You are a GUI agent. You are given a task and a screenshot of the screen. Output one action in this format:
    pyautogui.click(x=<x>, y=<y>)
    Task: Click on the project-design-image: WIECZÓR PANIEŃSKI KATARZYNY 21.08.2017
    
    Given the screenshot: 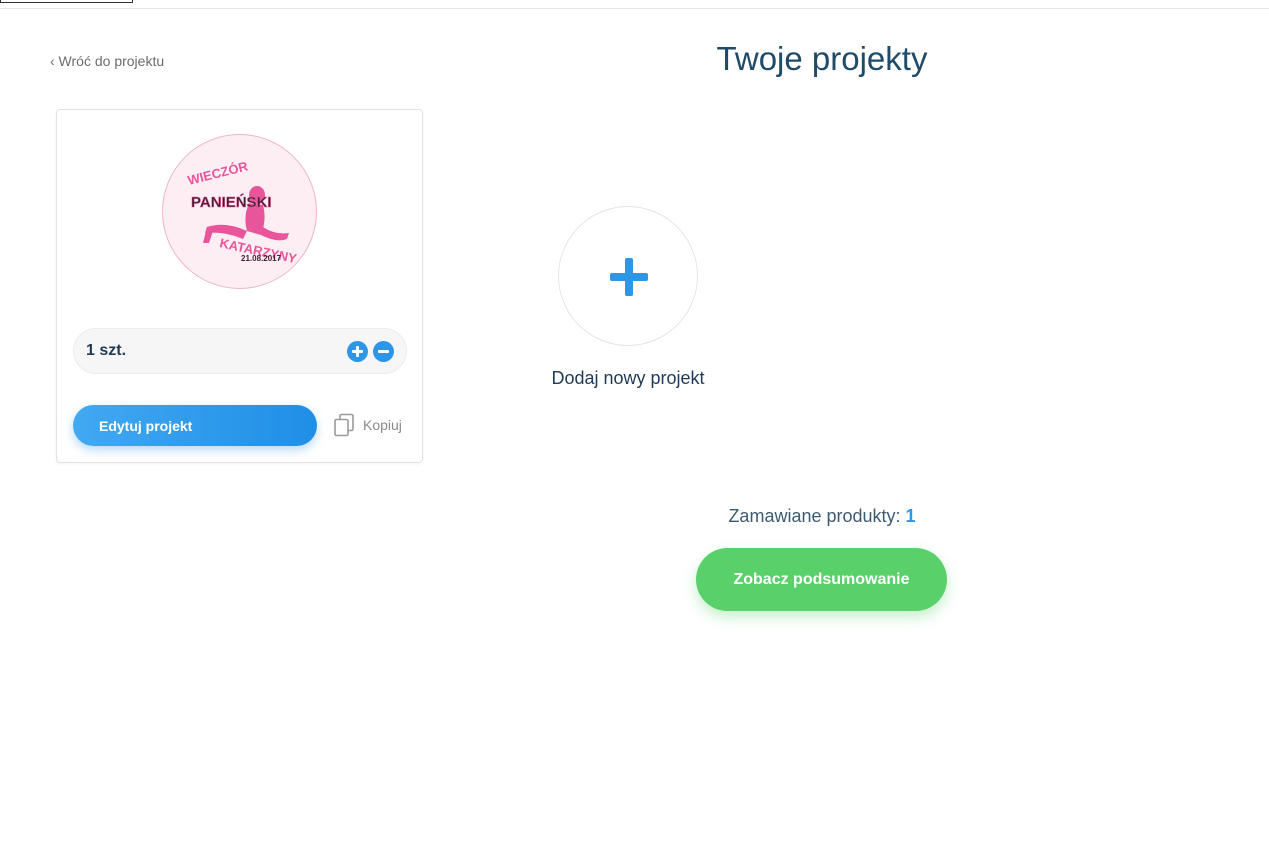 What is the action you would take?
    pyautogui.click(x=242, y=212)
    